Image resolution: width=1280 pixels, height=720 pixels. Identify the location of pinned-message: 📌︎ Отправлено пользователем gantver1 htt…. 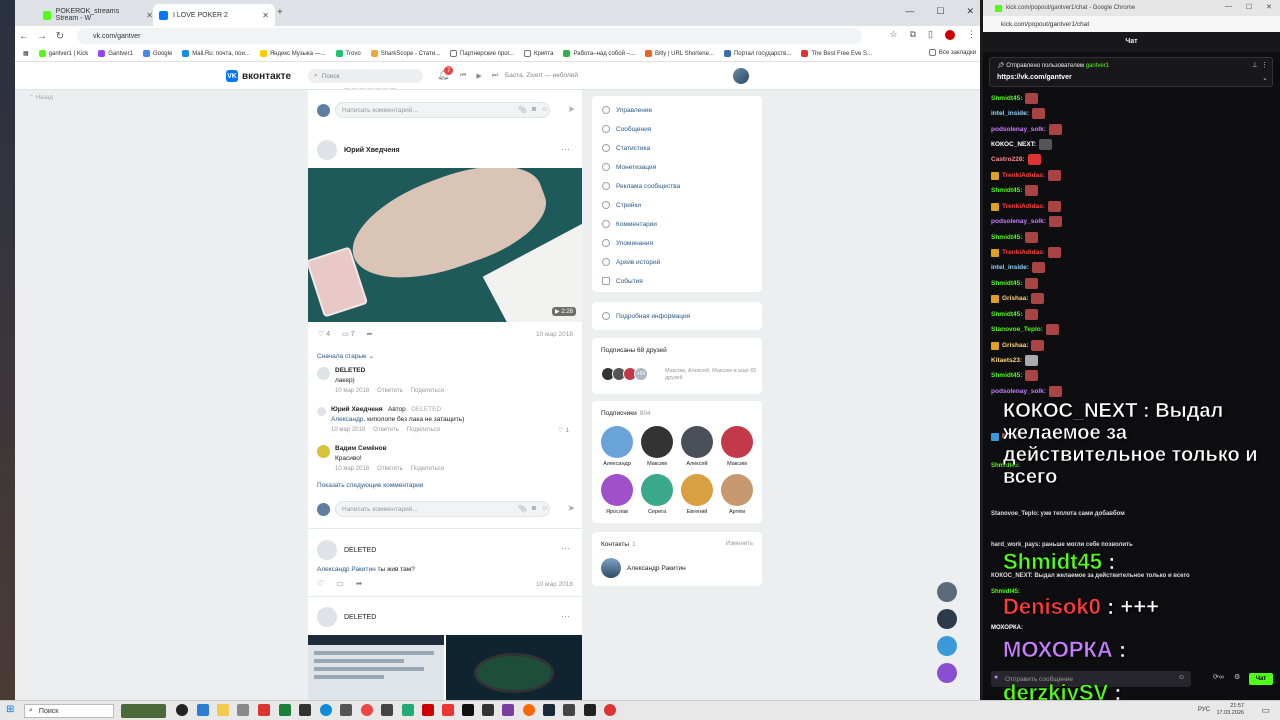
(1131, 72).